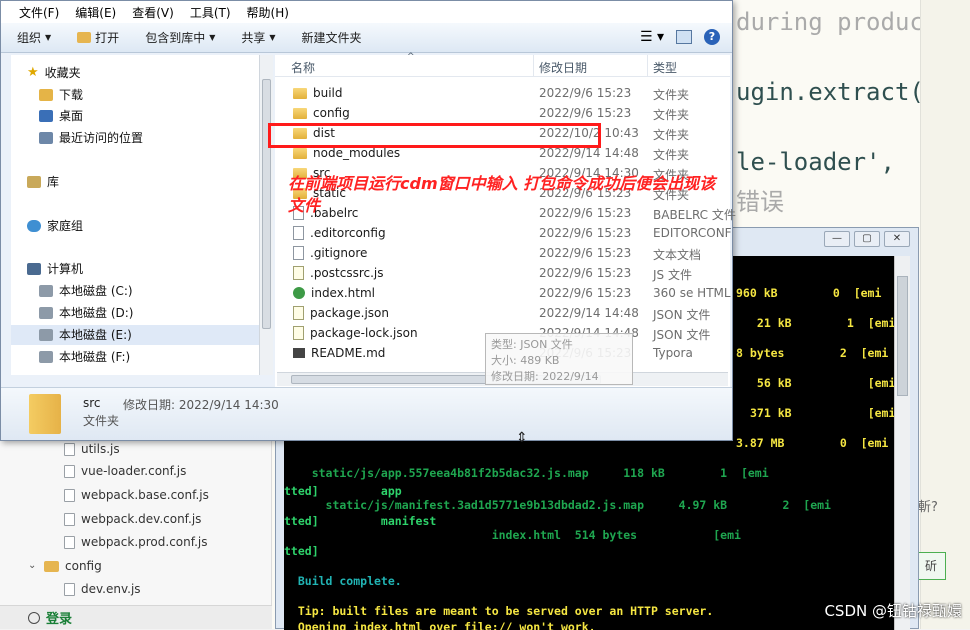  What do you see at coordinates (34, 226) in the screenshot?
I see `homegroup-icon` at bounding box center [34, 226].